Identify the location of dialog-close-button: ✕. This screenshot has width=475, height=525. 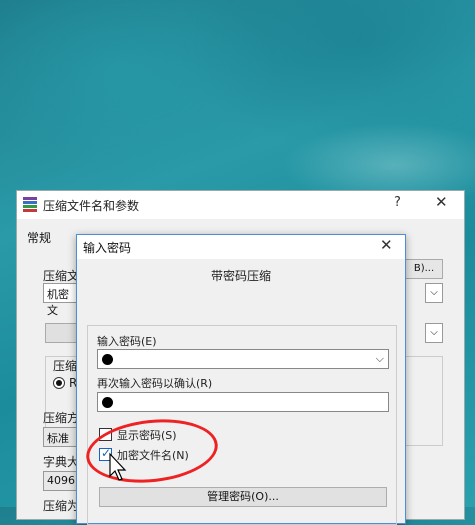
(386, 245).